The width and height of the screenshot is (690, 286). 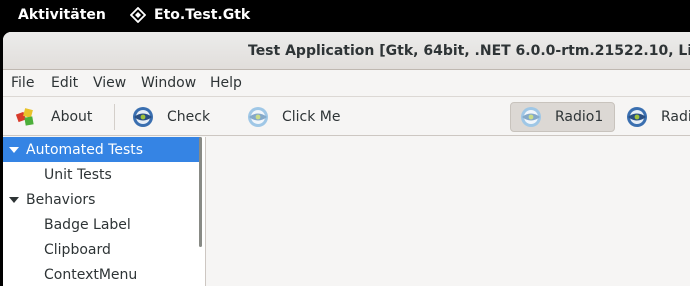 What do you see at coordinates (168, 83) in the screenshot?
I see `menu-window: Window` at bounding box center [168, 83].